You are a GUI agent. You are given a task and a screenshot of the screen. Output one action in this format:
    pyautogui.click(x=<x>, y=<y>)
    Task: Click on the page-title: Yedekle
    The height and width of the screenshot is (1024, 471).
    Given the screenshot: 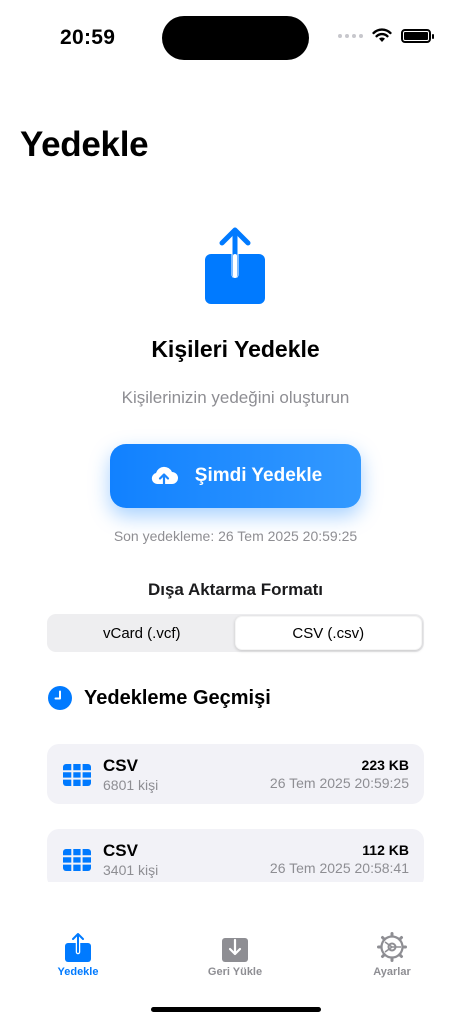 What is the action you would take?
    pyautogui.click(x=84, y=144)
    